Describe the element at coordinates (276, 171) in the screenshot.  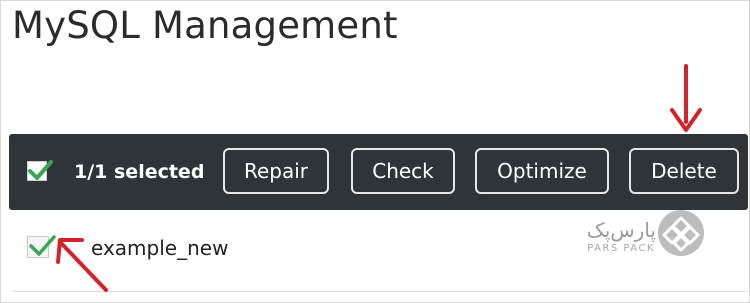
I see `repair-button: Repair` at that location.